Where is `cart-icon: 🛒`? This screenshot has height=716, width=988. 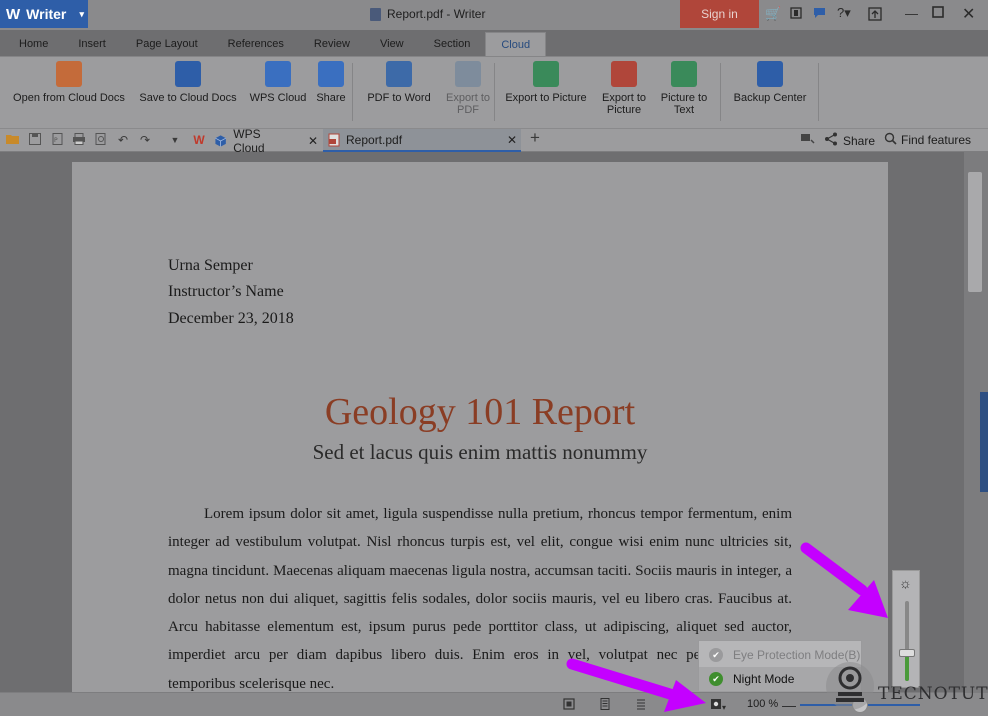
cart-icon: 🛒 is located at coordinates (773, 14).